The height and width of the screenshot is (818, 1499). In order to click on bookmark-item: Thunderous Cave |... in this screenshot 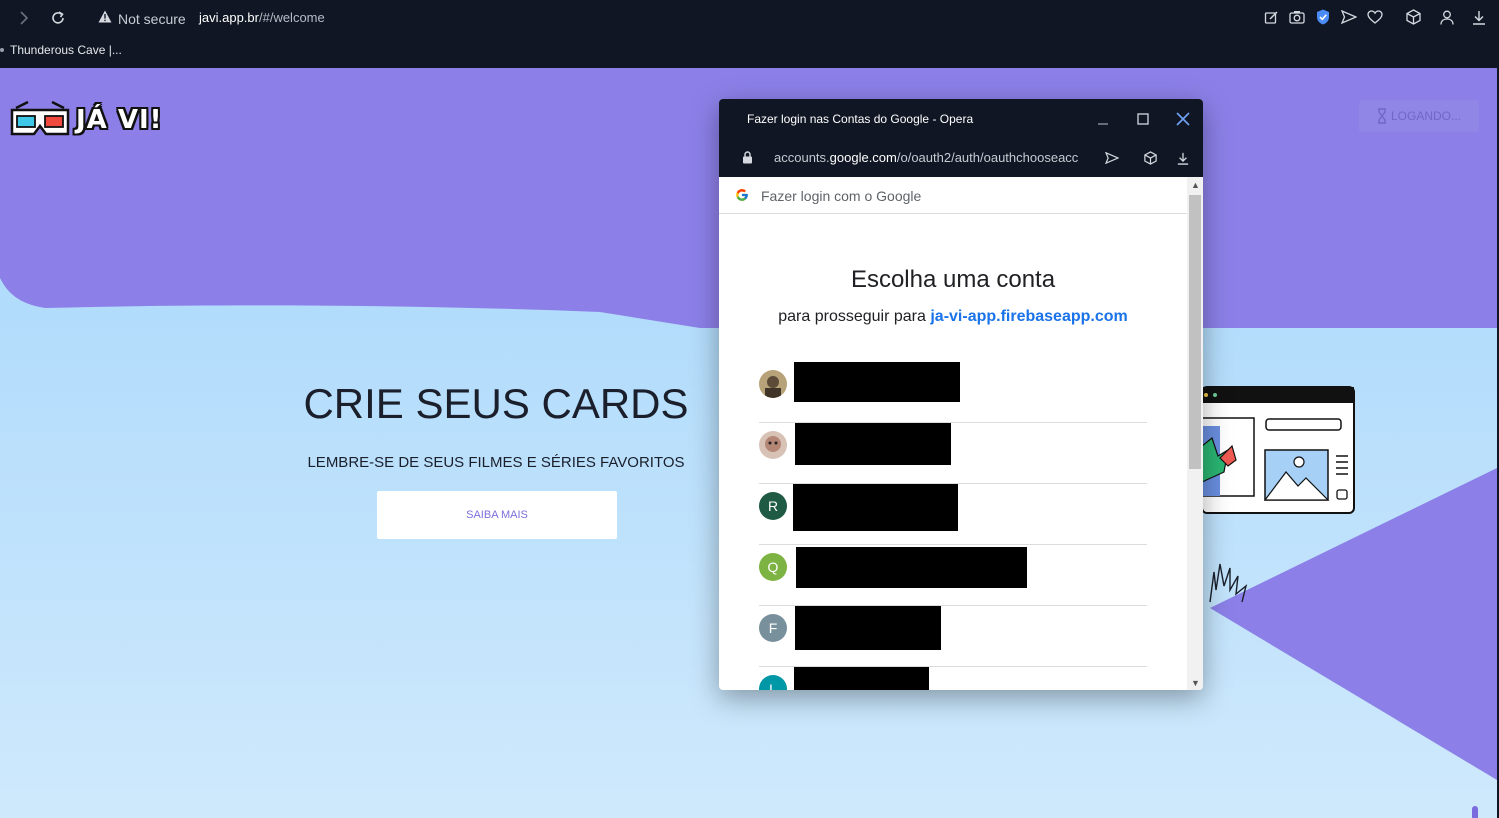, I will do `click(66, 50)`.